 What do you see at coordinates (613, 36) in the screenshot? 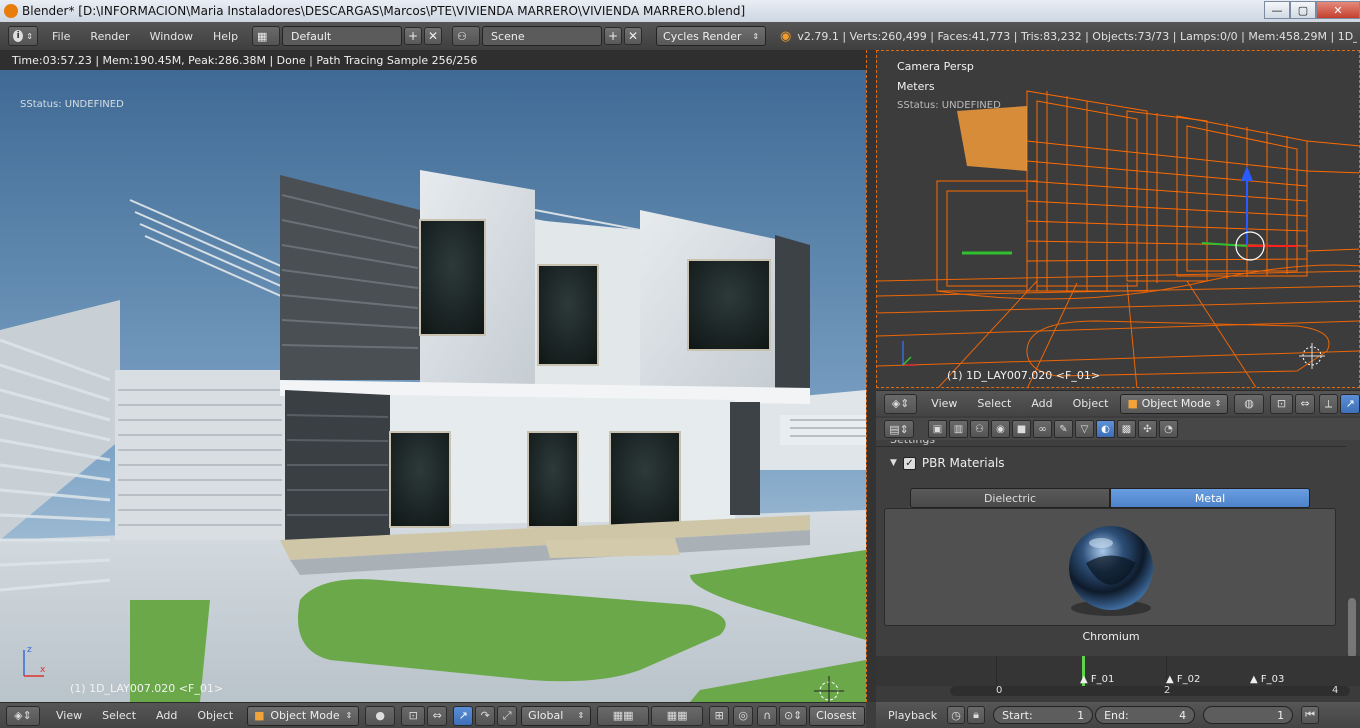
I see `add-scene-button: +` at bounding box center [613, 36].